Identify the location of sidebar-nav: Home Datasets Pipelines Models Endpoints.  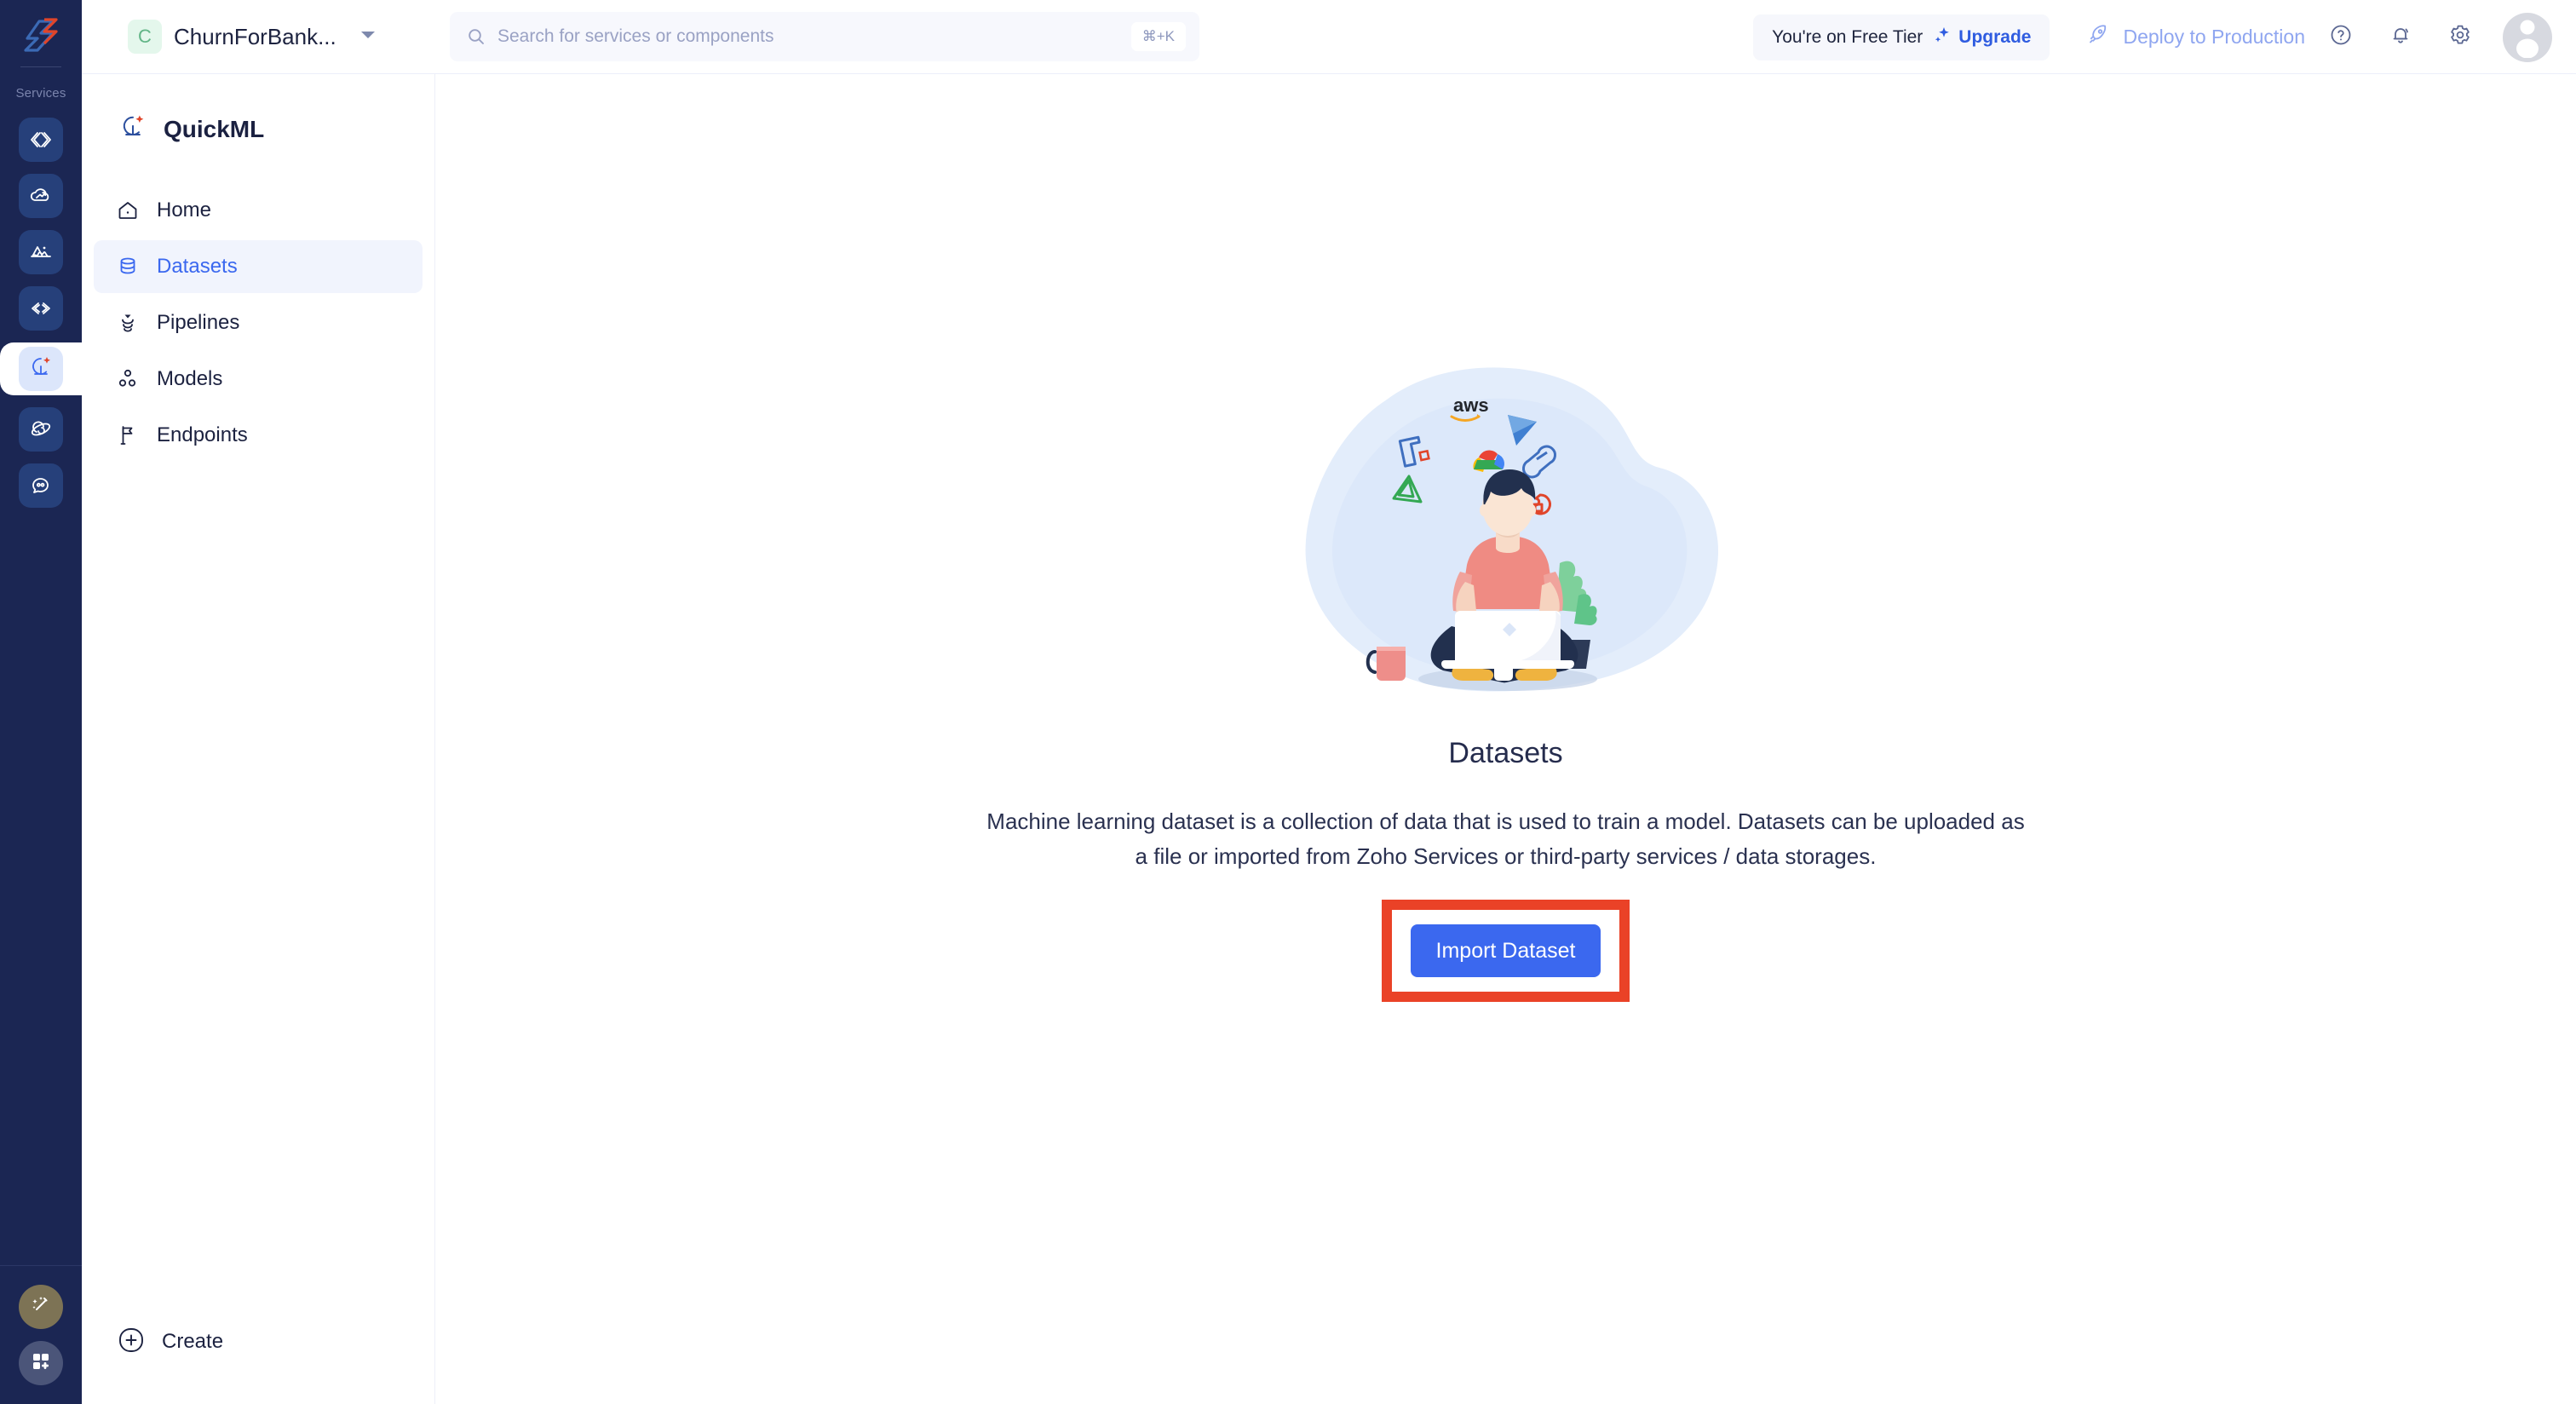
(258, 323).